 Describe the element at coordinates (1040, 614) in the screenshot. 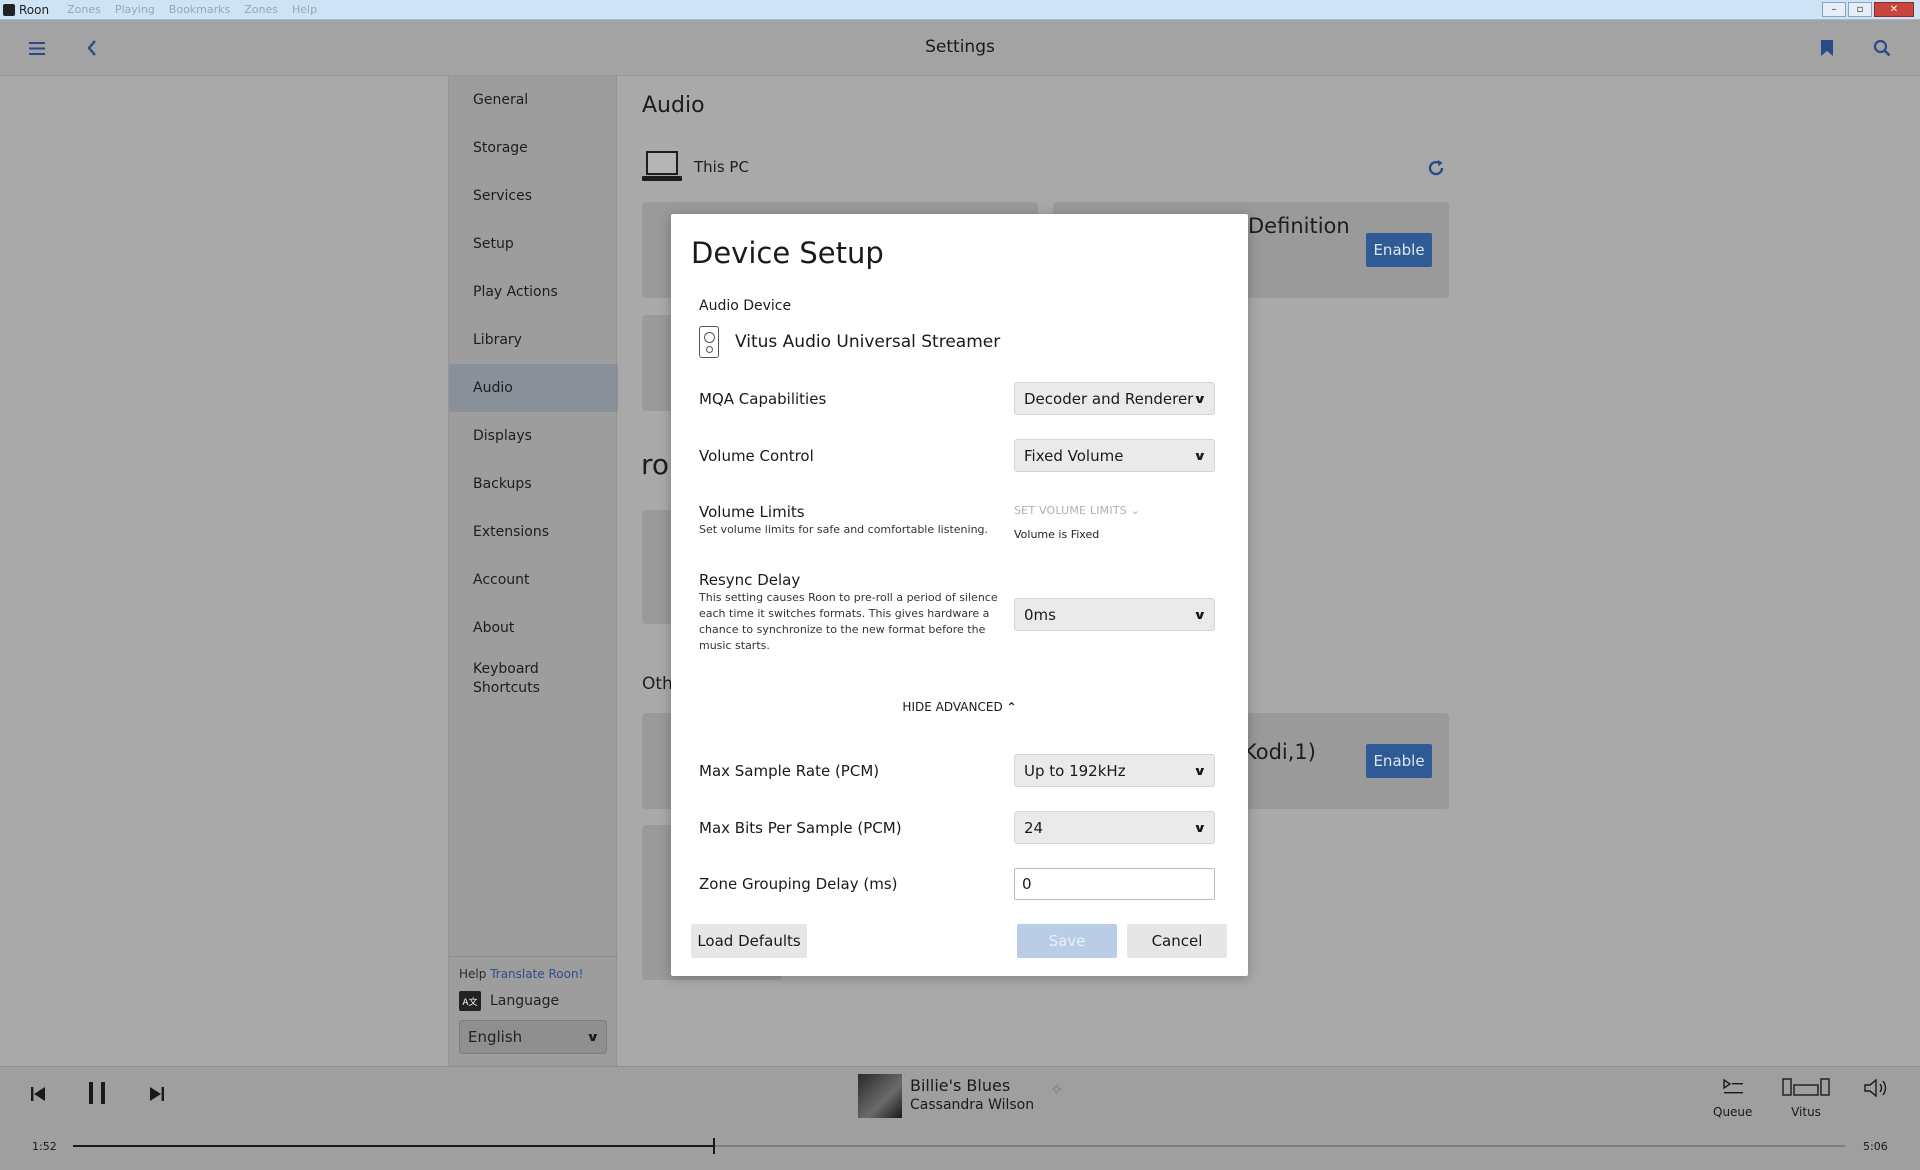

I see `resync-value: 0ms` at that location.